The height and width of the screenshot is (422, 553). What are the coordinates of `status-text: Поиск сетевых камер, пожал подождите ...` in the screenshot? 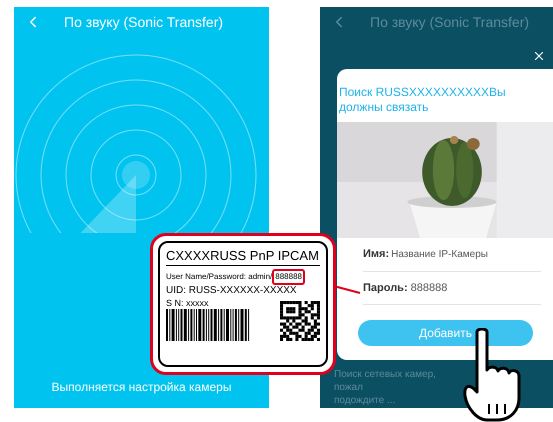 It's located at (385, 387).